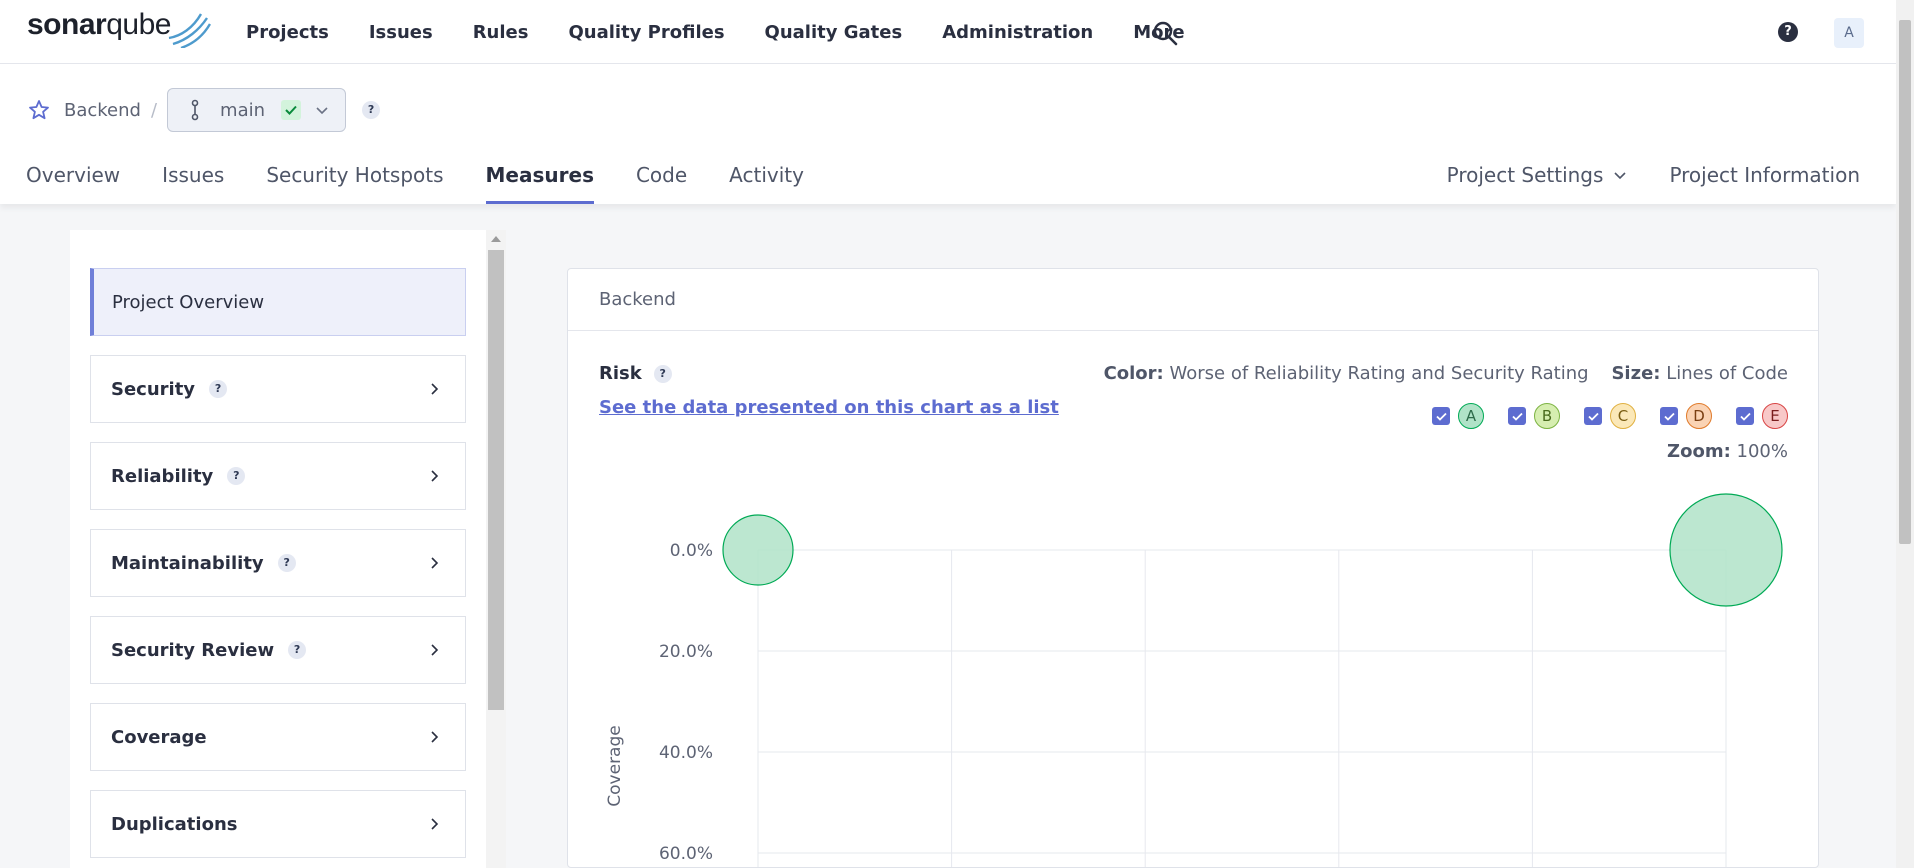 This screenshot has width=1914, height=868. What do you see at coordinates (153, 389) in the screenshot?
I see `sidebar-item-label: Security` at bounding box center [153, 389].